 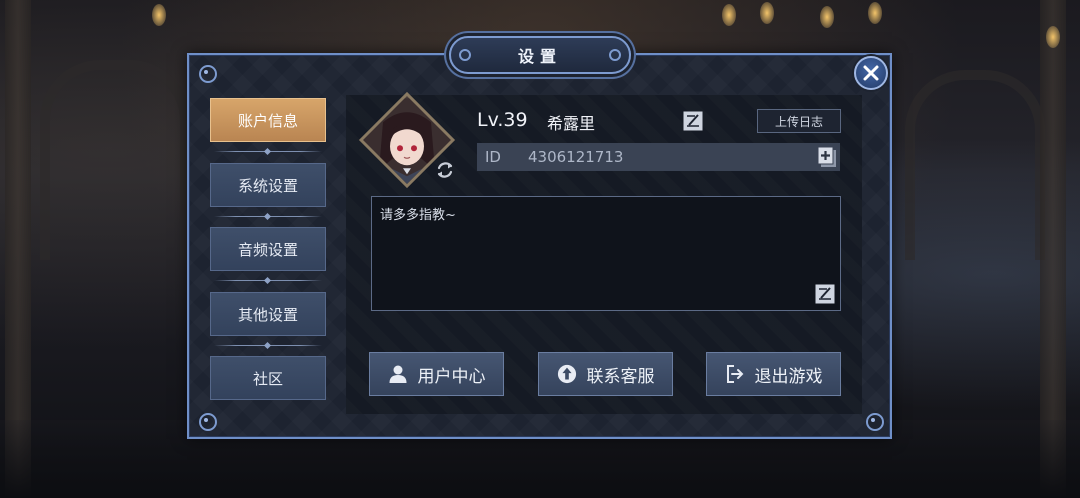 What do you see at coordinates (398, 374) in the screenshot?
I see `user-icon` at bounding box center [398, 374].